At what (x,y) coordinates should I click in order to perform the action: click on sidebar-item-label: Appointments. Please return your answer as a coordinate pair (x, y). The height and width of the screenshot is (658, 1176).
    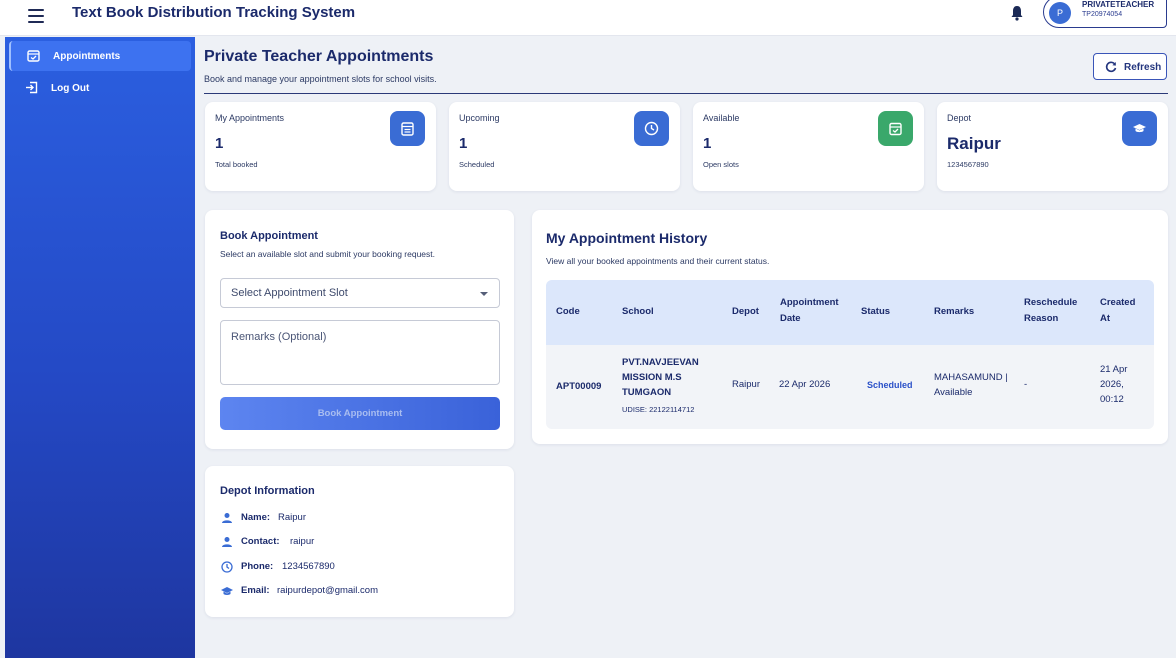
    Looking at the image, I should click on (87, 56).